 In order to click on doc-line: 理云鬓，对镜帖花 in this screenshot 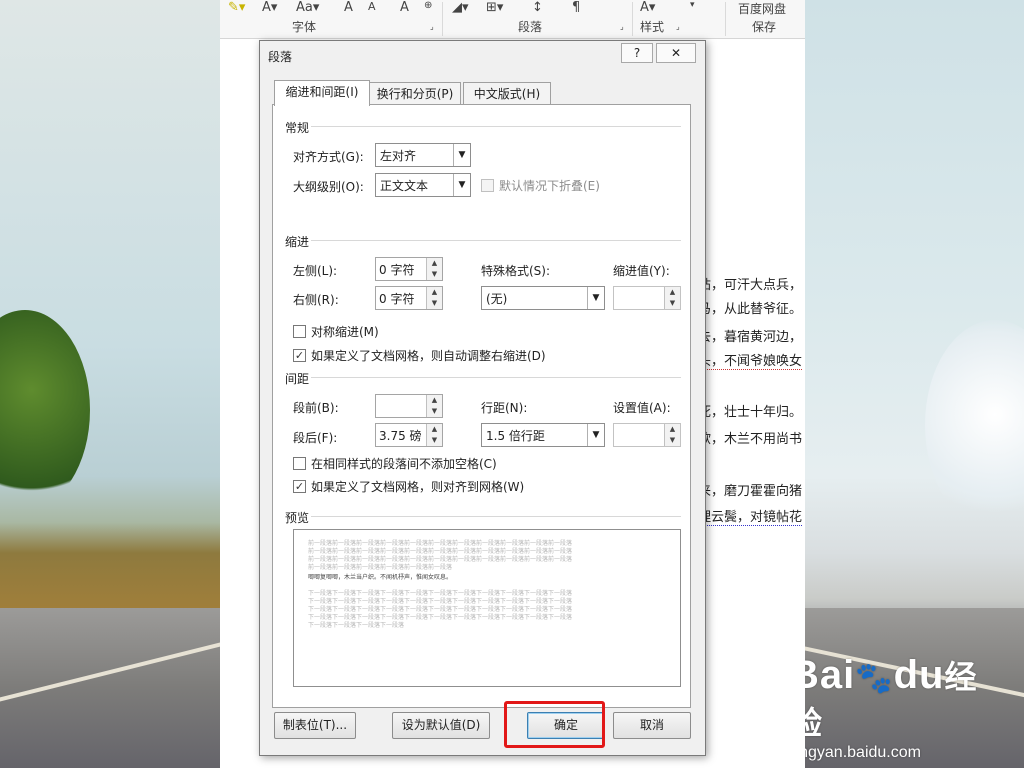, I will do `click(750, 516)`.